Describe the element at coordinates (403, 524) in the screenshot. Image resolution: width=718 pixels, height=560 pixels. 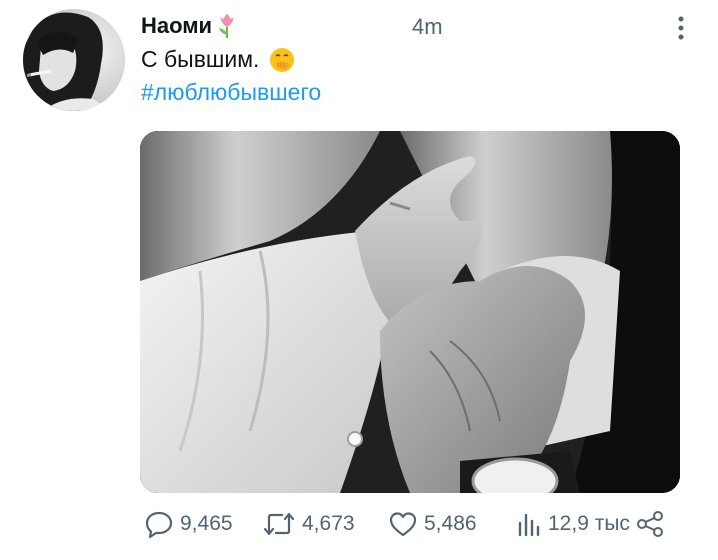
I see `heart-icon` at that location.